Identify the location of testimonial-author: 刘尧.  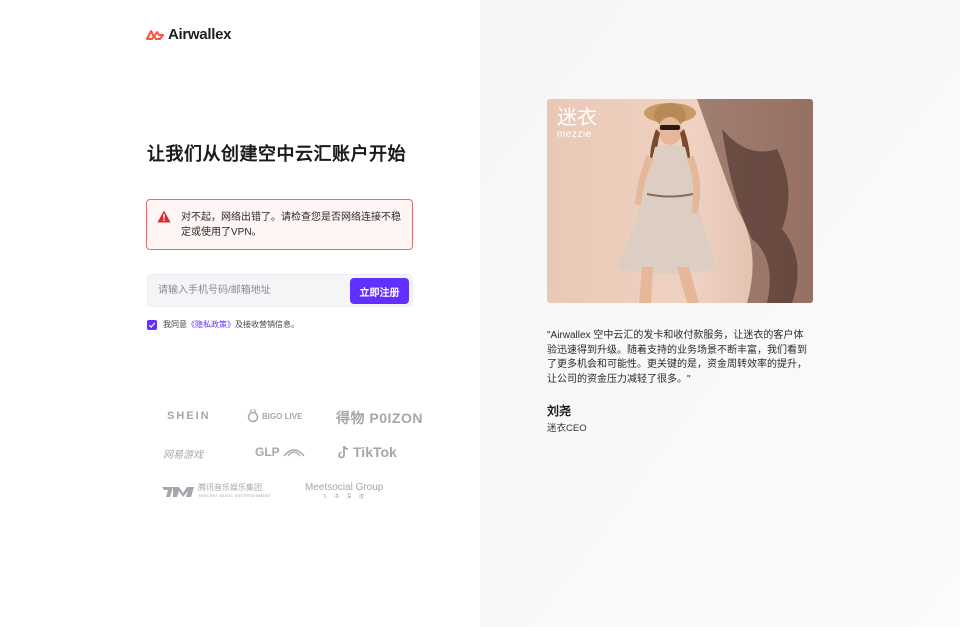
(559, 411).